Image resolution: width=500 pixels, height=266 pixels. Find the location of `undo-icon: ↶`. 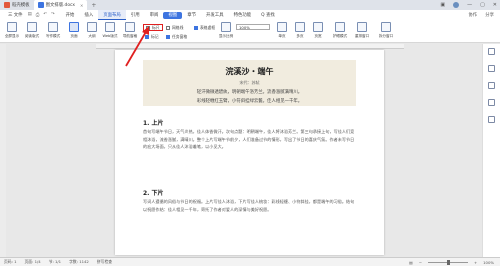

undo-icon: ↶ is located at coordinates (45, 15).